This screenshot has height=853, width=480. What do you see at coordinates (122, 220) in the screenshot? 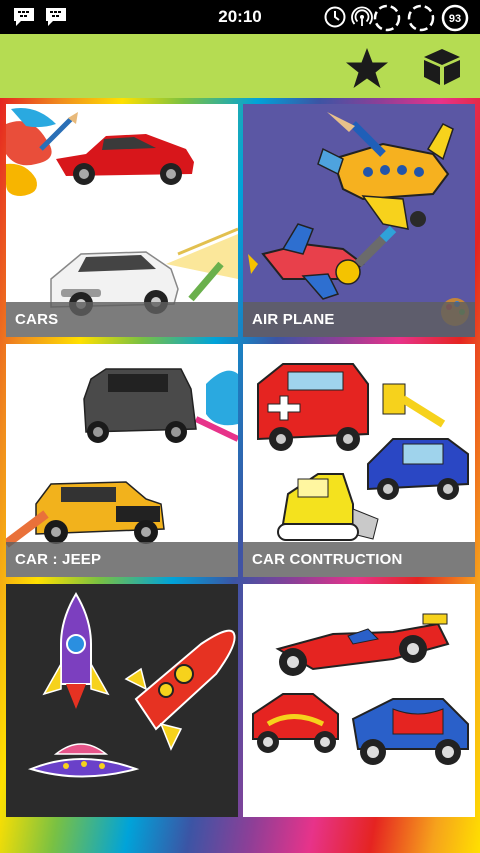
I see `category-tile-cars: CARS` at bounding box center [122, 220].